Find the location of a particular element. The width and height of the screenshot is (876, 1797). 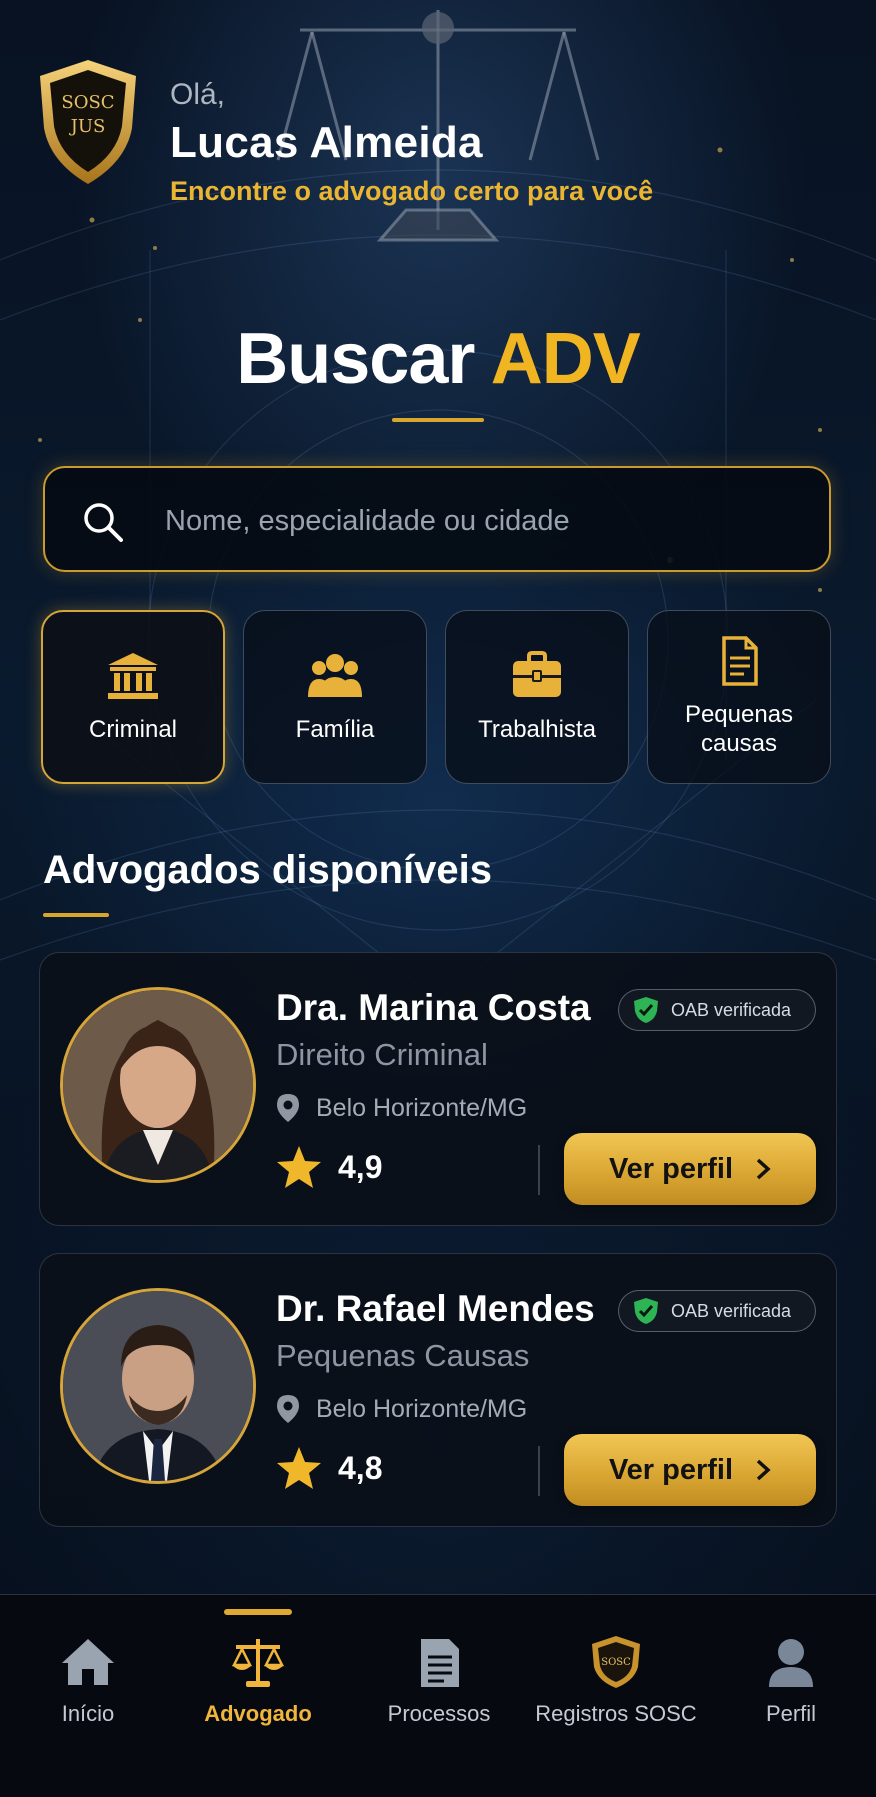

sosc-jus-logo: SOSC JUS is located at coordinates (88, 122).